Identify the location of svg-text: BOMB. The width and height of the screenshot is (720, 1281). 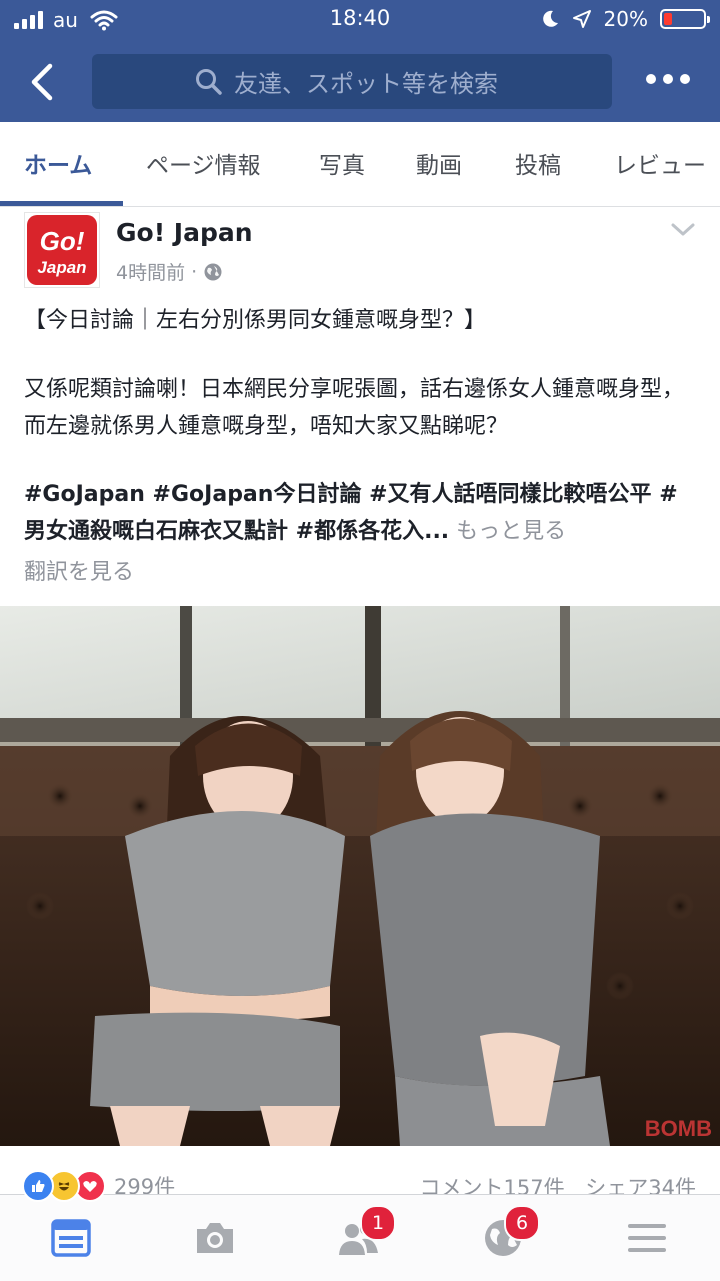
(678, 1128).